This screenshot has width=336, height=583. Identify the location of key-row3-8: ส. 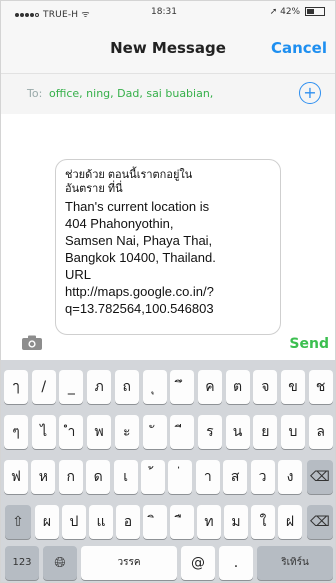
(235, 477).